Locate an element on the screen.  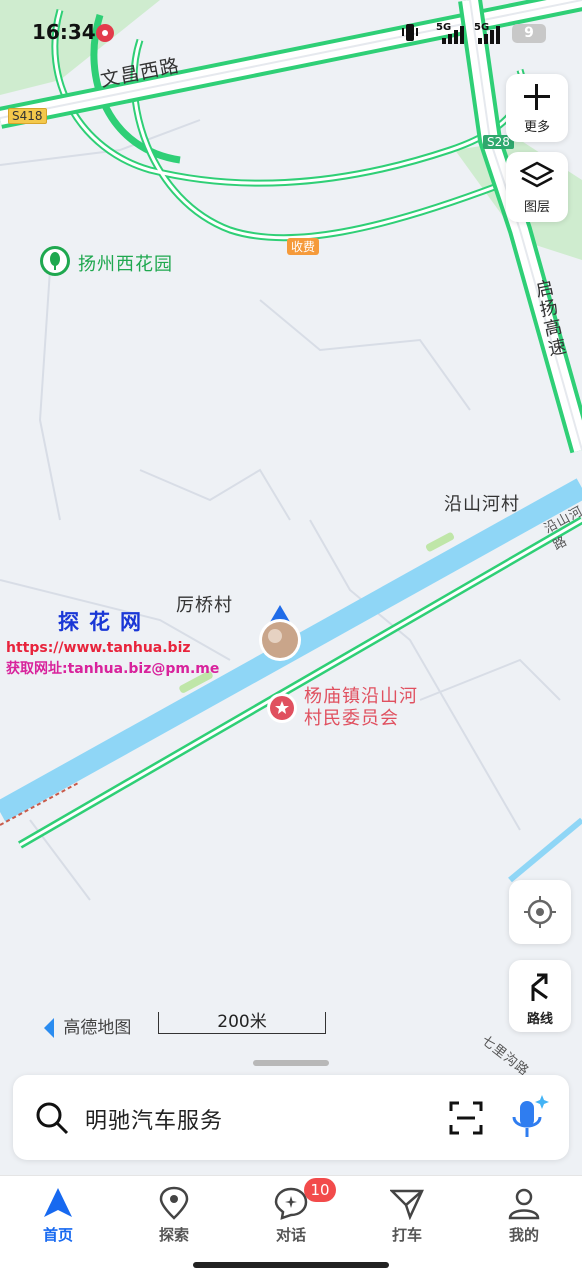
tab-home: 首页 is located at coordinates (58, 1215).